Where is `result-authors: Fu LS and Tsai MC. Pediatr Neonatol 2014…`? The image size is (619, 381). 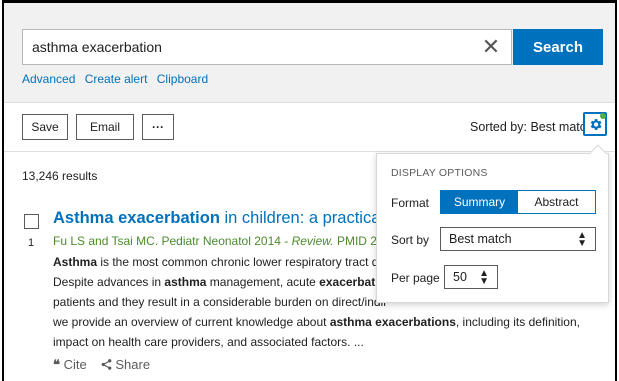
result-authors: Fu LS and Tsai MC. Pediatr Neonatol 2014… is located at coordinates (172, 241).